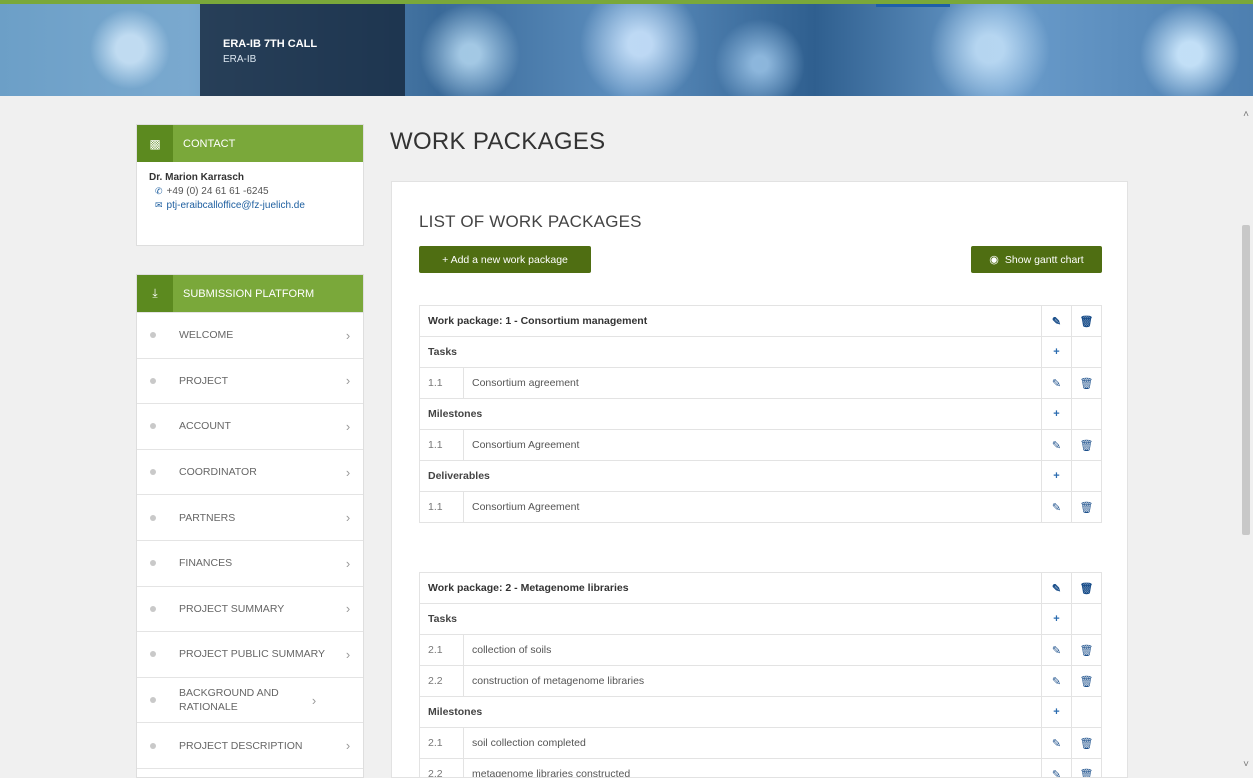  Describe the element at coordinates (250, 772) in the screenshot. I see `nav-item-more` at that location.